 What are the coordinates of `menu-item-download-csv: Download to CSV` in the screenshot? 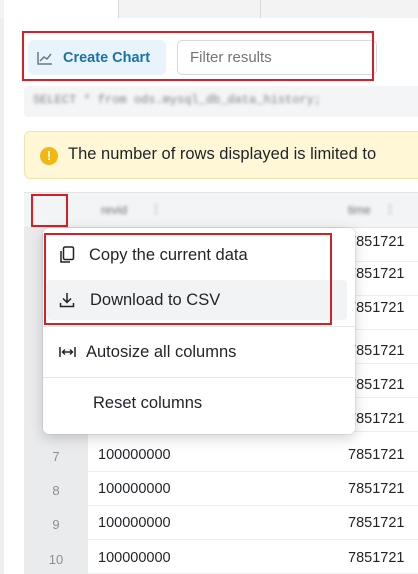 It's located at (197, 300).